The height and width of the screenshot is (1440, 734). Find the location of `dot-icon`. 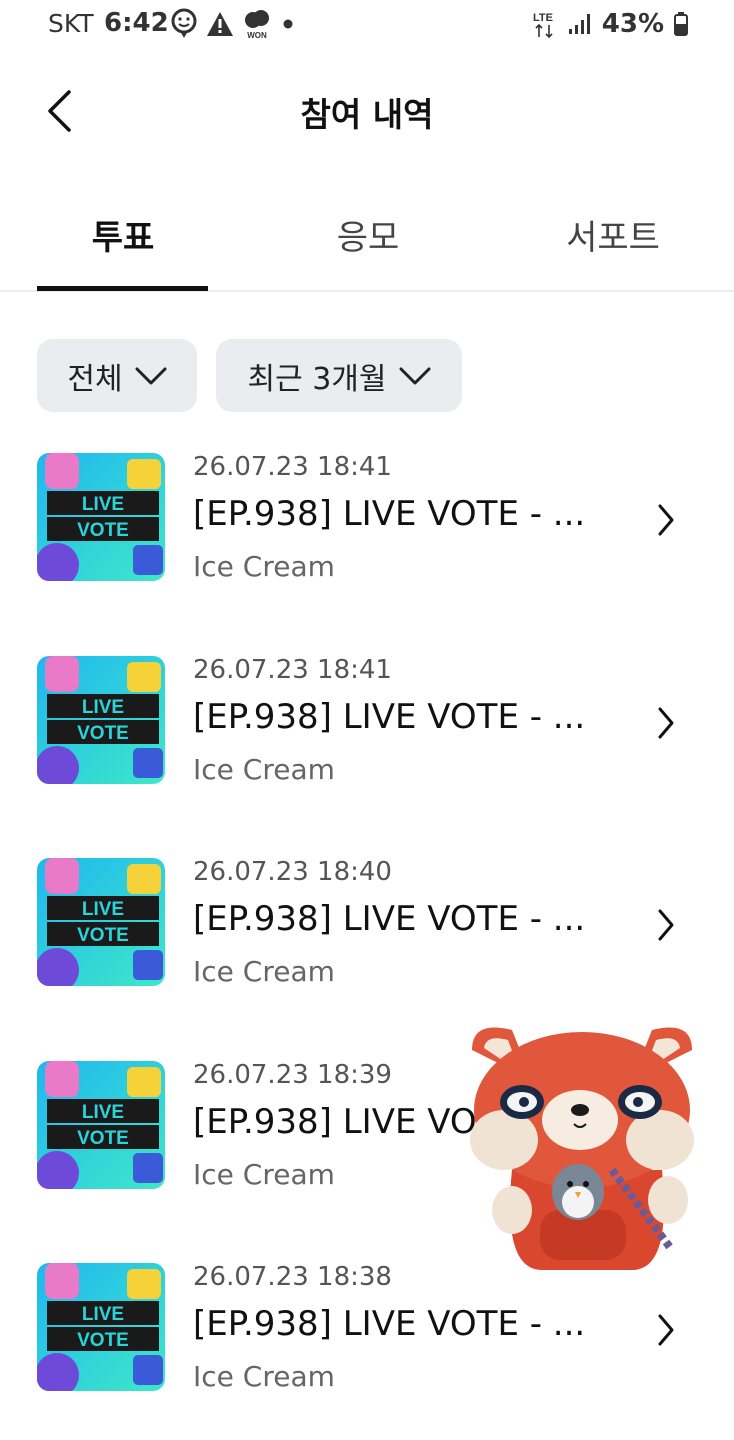

dot-icon is located at coordinates (288, 24).